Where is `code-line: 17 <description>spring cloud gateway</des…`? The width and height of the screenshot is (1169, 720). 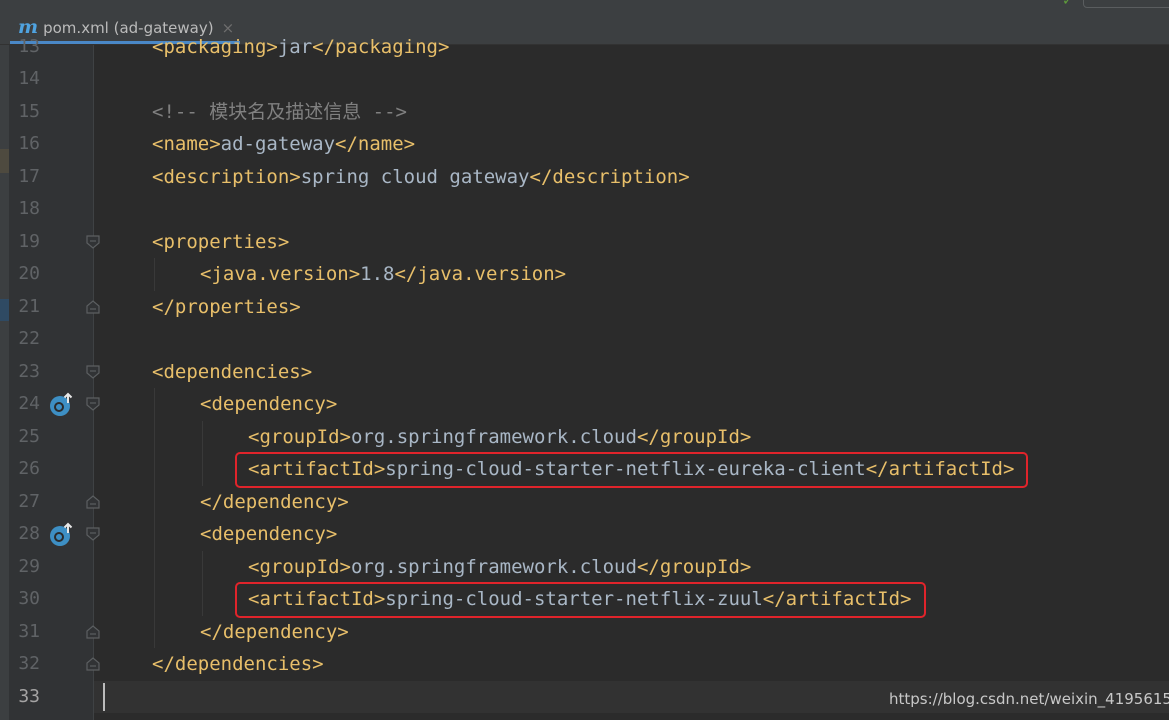 code-line: 17 <description>spring cloud gateway</des… is located at coordinates (584, 177).